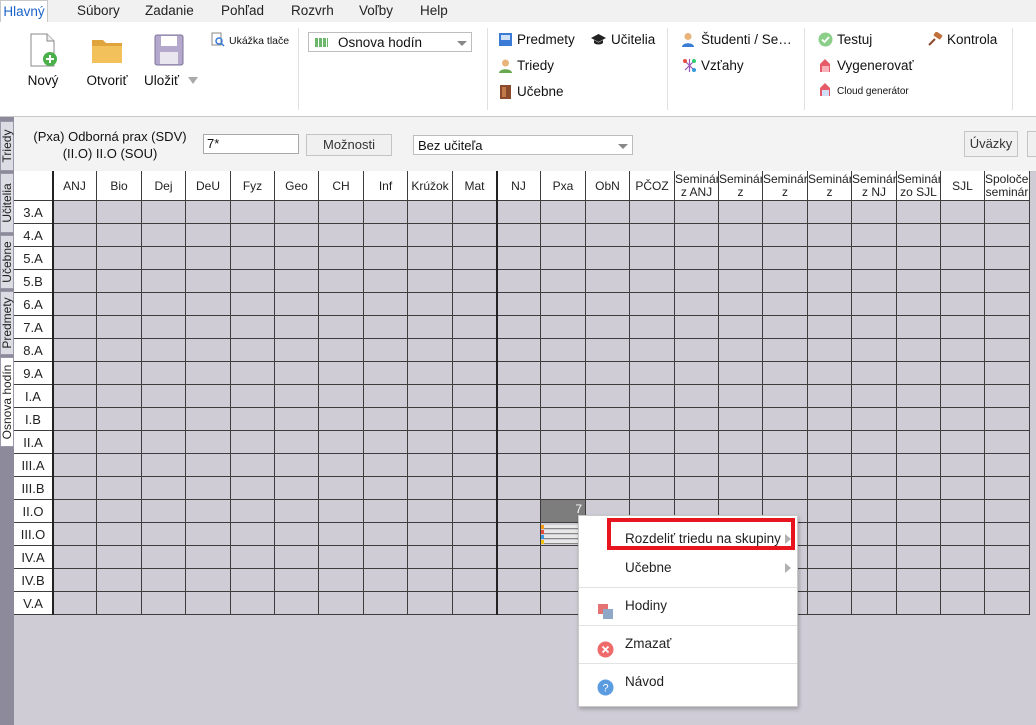 This screenshot has width=1036, height=725. What do you see at coordinates (475, 186) in the screenshot?
I see `column-header: Mat` at bounding box center [475, 186].